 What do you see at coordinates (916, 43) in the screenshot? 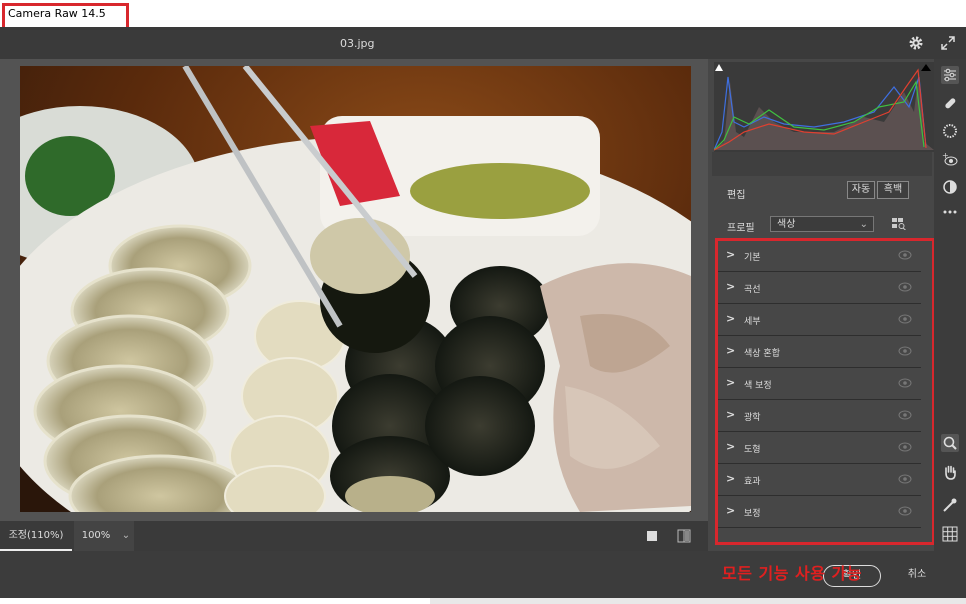
I see `gear-icon` at bounding box center [916, 43].